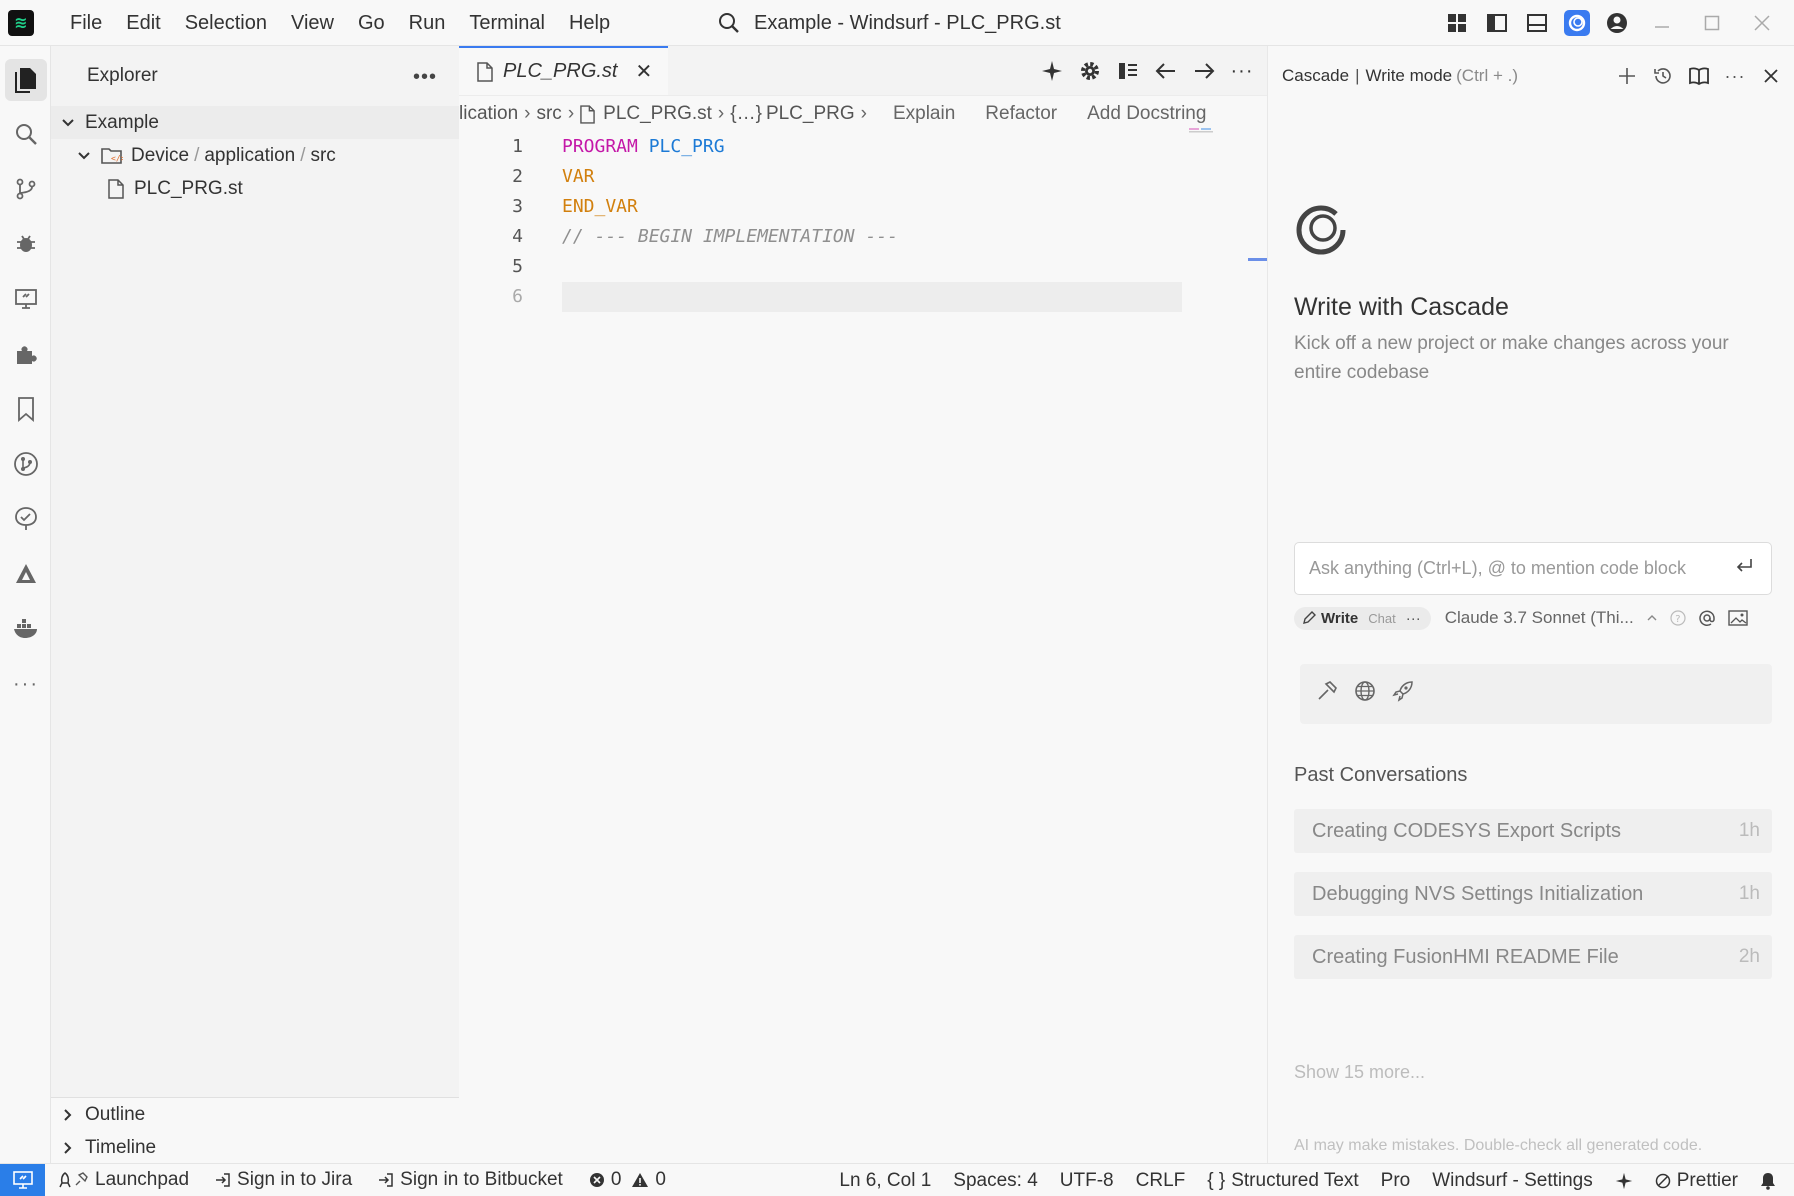  I want to click on braces-icon: { }, so click(1216, 1180).